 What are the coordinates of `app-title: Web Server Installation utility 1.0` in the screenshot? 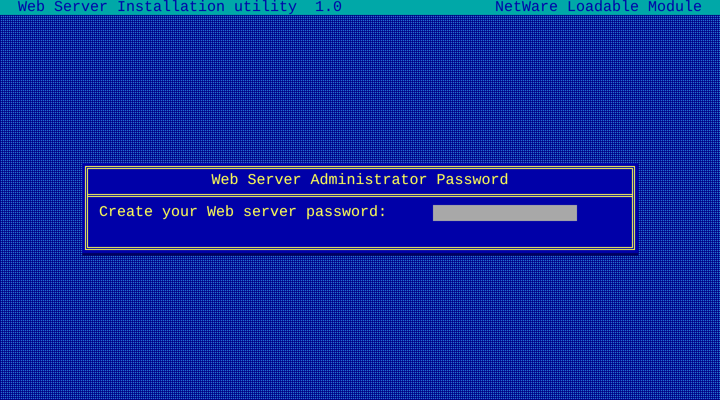 It's located at (180, 7).